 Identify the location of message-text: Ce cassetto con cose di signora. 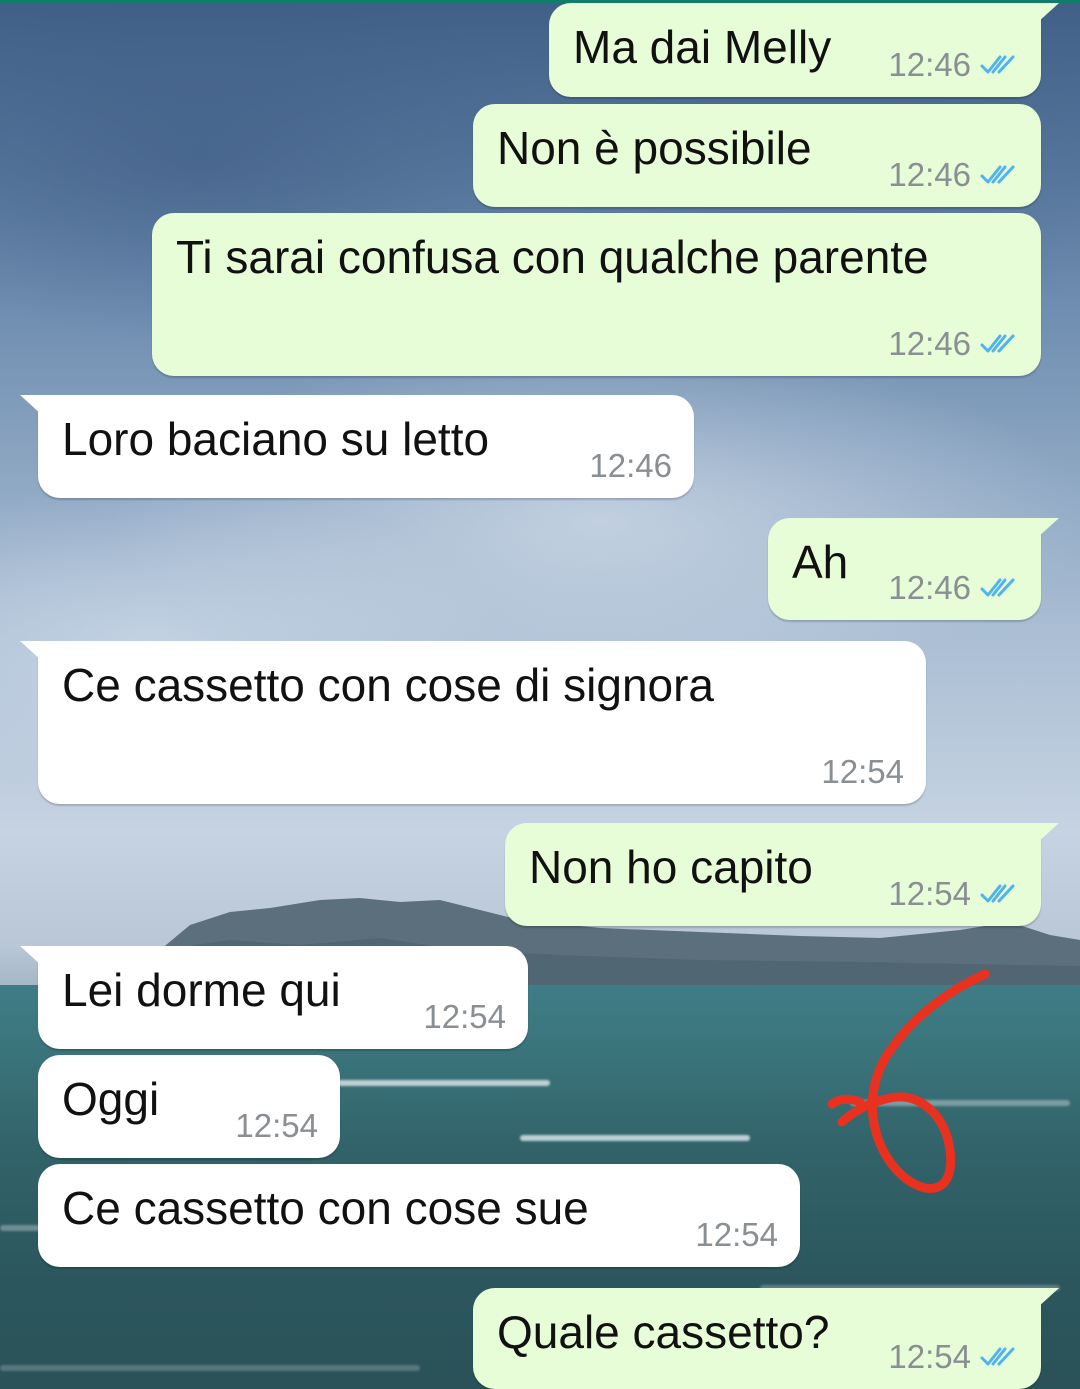
(388, 685).